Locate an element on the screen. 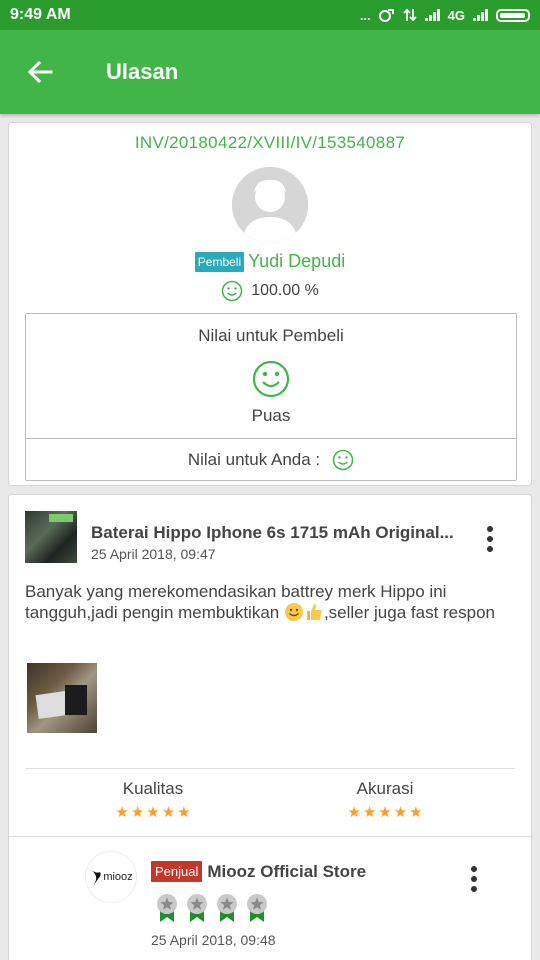 This screenshot has height=960, width=540. rating-result: Puas is located at coordinates (271, 415).